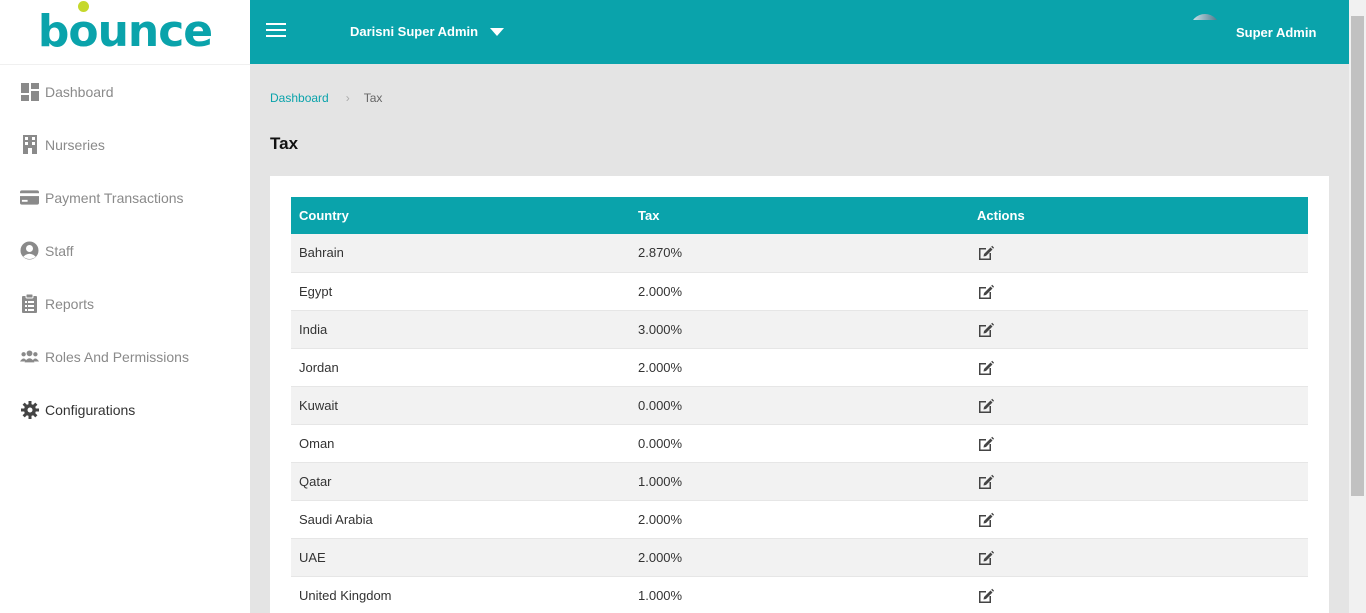  Describe the element at coordinates (75, 144) in the screenshot. I see `sidebar-item-label: Nurseries` at that location.